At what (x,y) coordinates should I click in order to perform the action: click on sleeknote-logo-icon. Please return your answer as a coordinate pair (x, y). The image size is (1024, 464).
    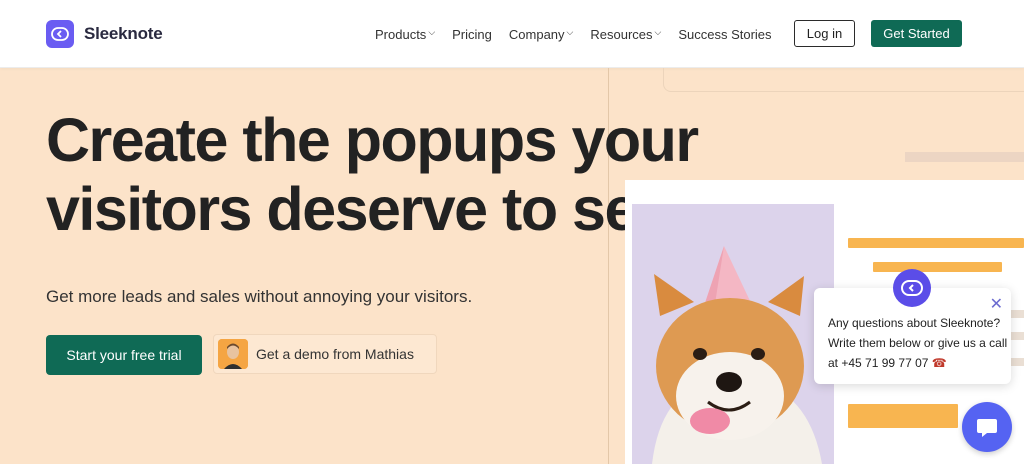
    Looking at the image, I should click on (60, 34).